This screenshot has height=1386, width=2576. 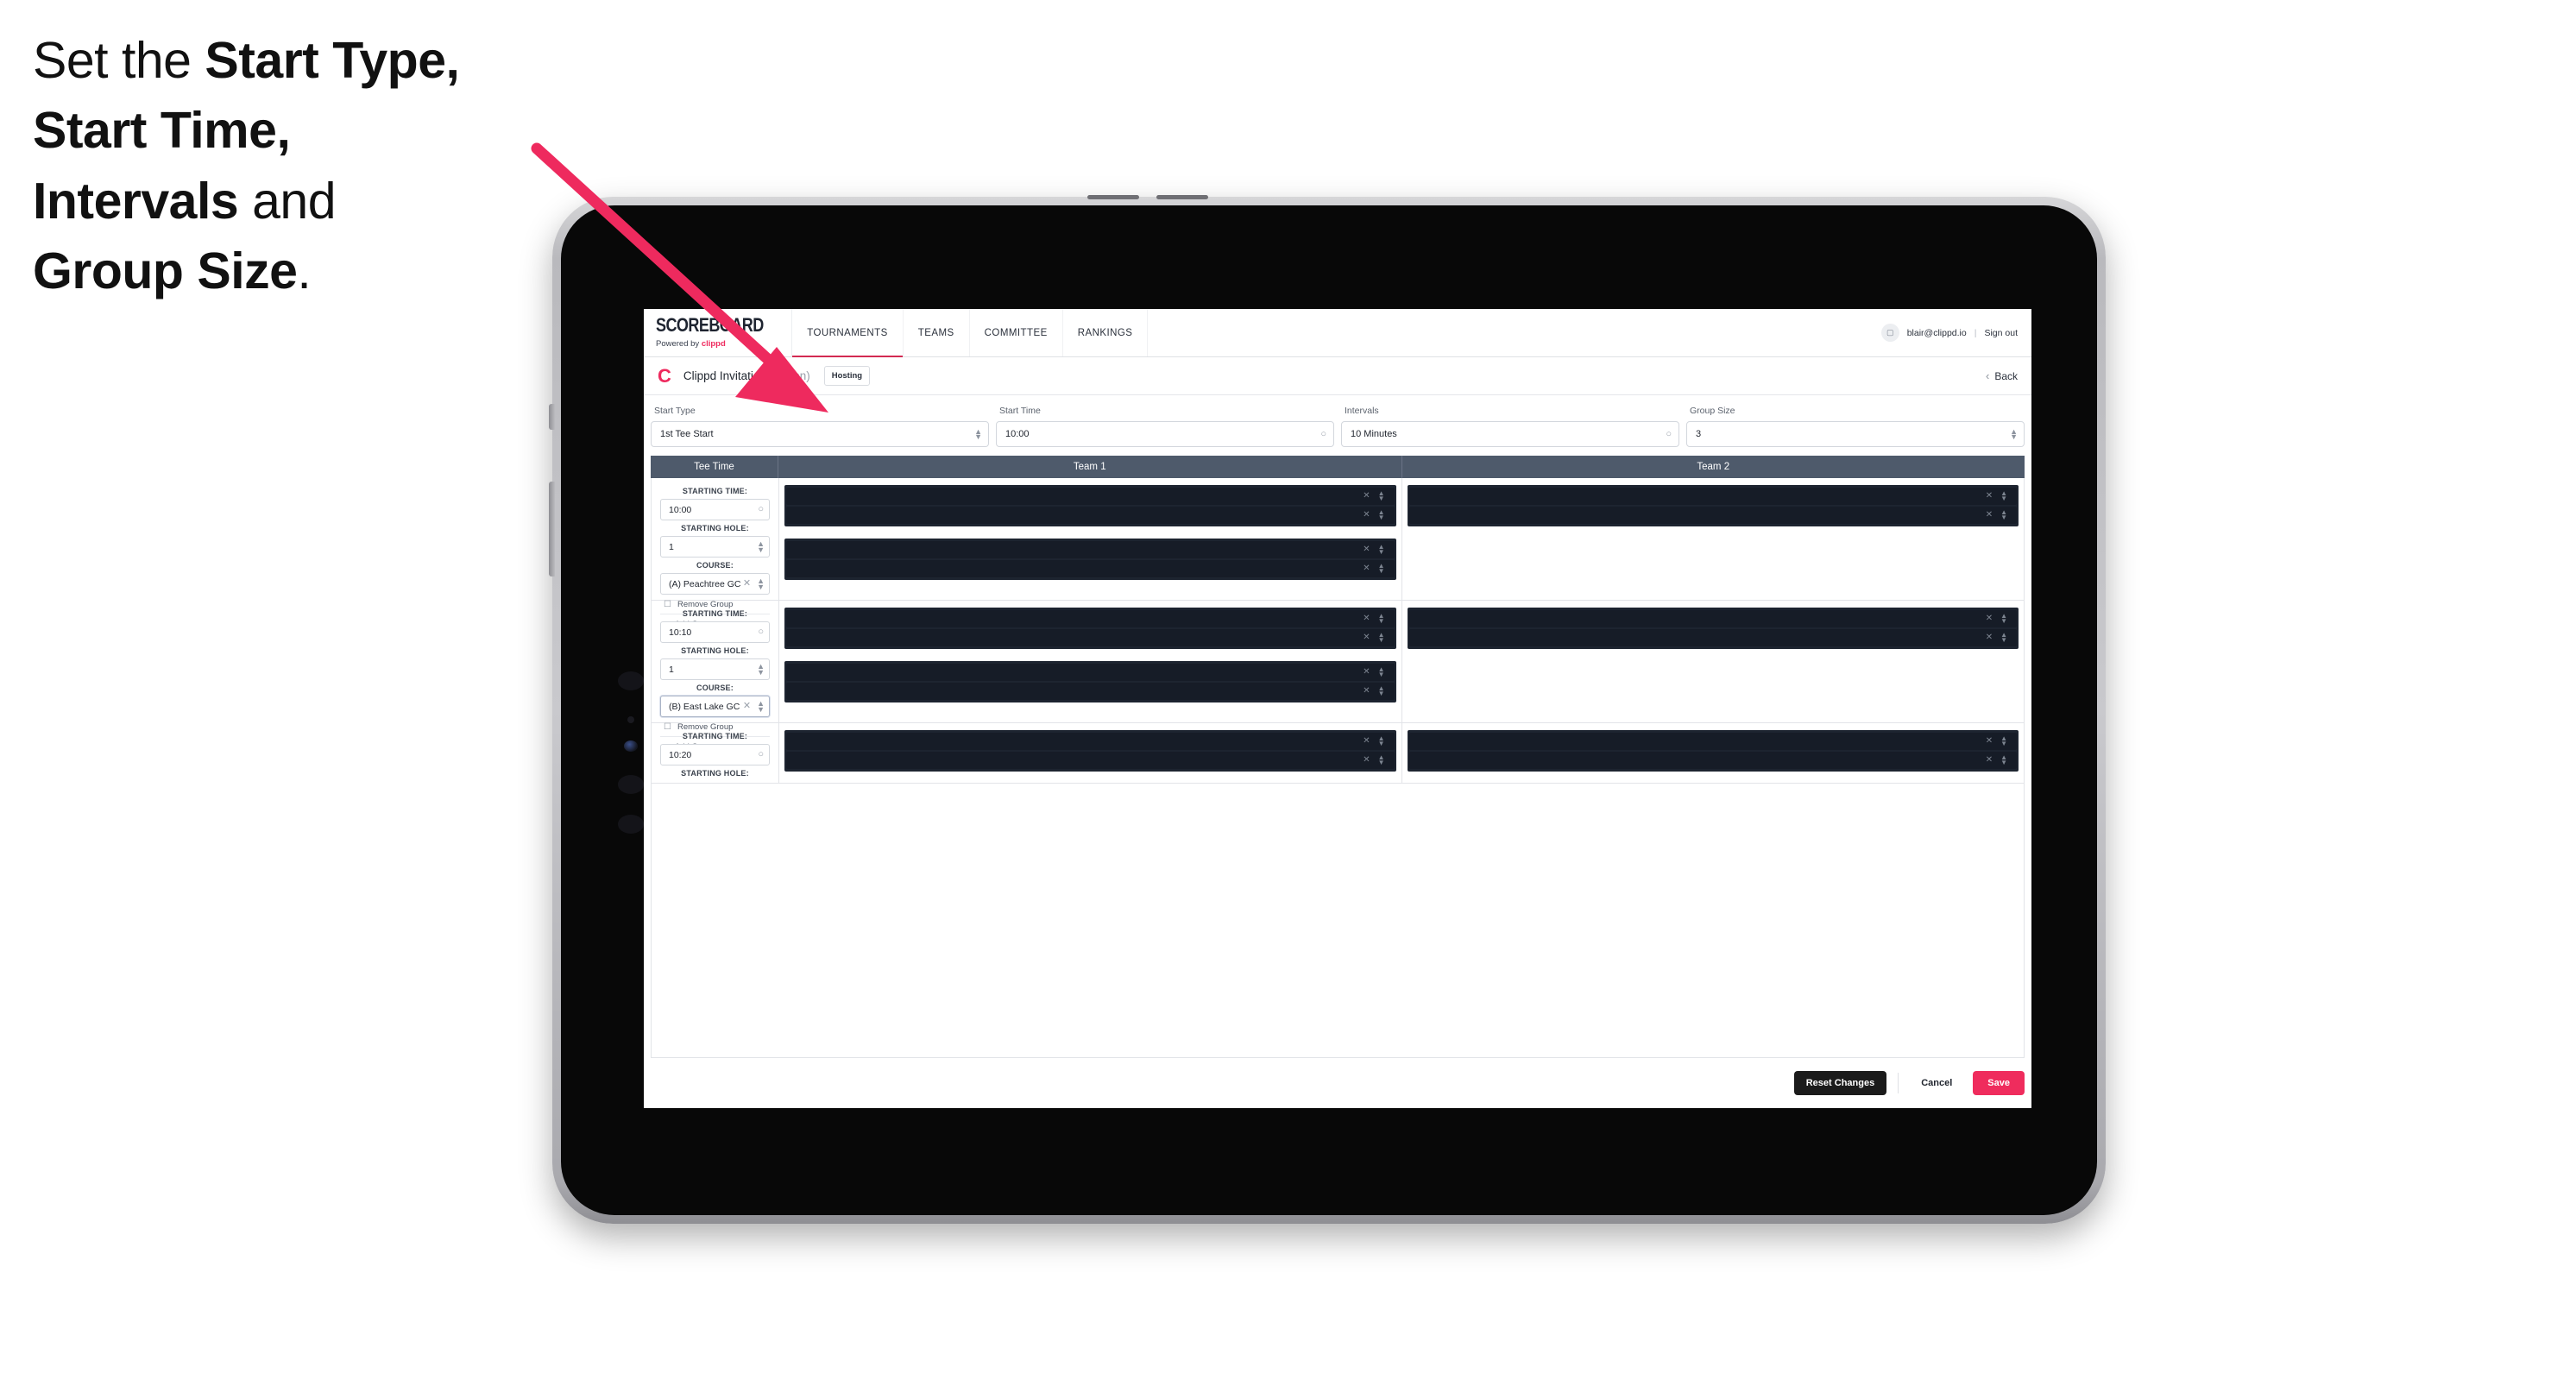 I want to click on back-label: Back, so click(x=2006, y=376).